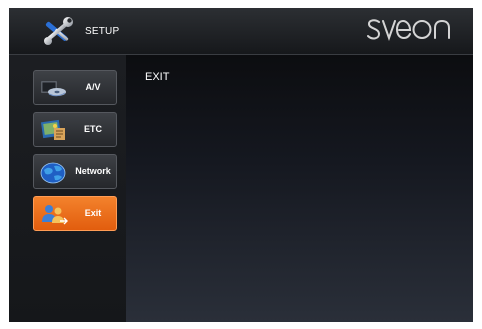 Image resolution: width=482 pixels, height=329 pixels. What do you see at coordinates (75, 87) in the screenshot?
I see `sidebar-item-av: A/V` at bounding box center [75, 87].